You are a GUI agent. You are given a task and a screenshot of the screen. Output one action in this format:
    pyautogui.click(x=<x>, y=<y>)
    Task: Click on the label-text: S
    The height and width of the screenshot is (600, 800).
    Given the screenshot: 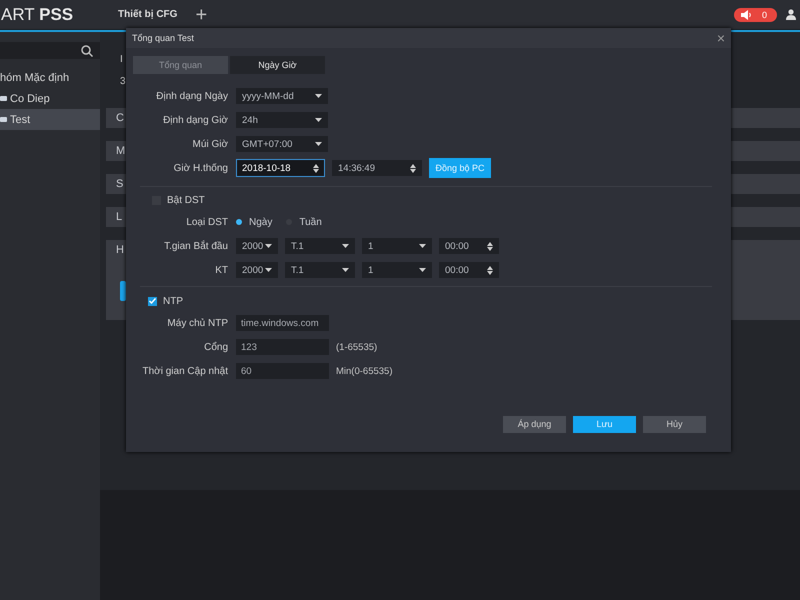 What is the action you would take?
    pyautogui.click(x=120, y=184)
    